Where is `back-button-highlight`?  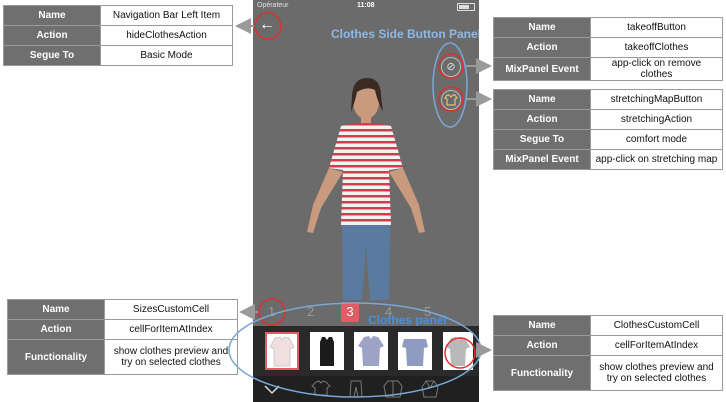
back-button-highlight is located at coordinates (268, 26).